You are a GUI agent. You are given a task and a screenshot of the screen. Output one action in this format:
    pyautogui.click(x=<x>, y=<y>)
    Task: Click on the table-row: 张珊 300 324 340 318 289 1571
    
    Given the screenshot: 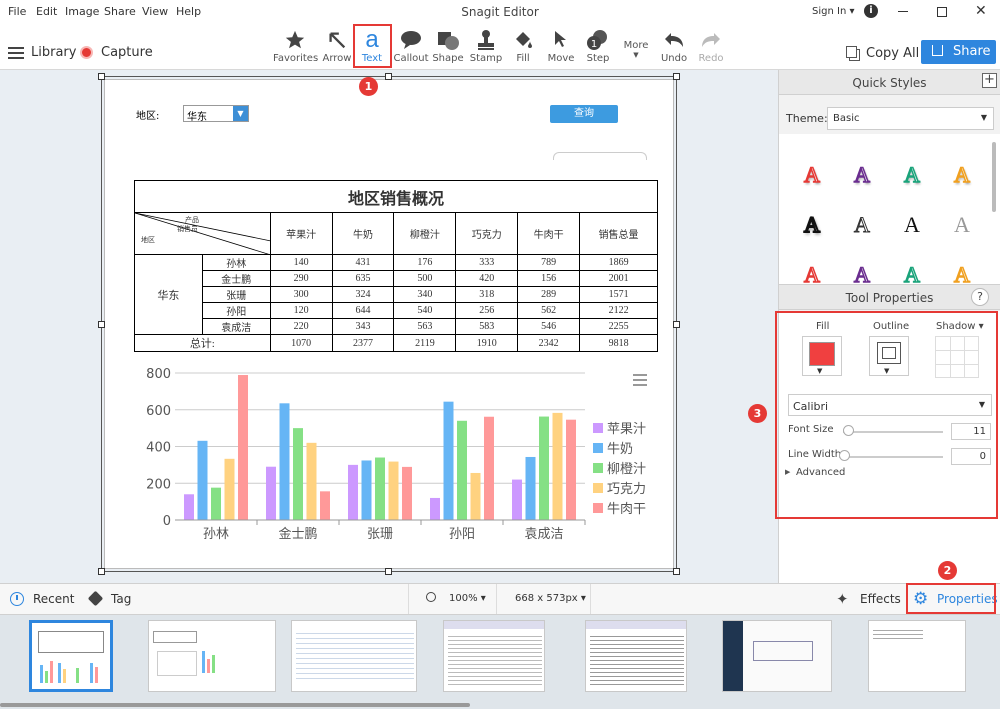 What is the action you would take?
    pyautogui.click(x=396, y=294)
    